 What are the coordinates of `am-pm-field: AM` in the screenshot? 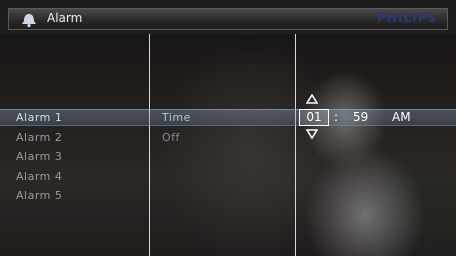 It's located at (401, 117).